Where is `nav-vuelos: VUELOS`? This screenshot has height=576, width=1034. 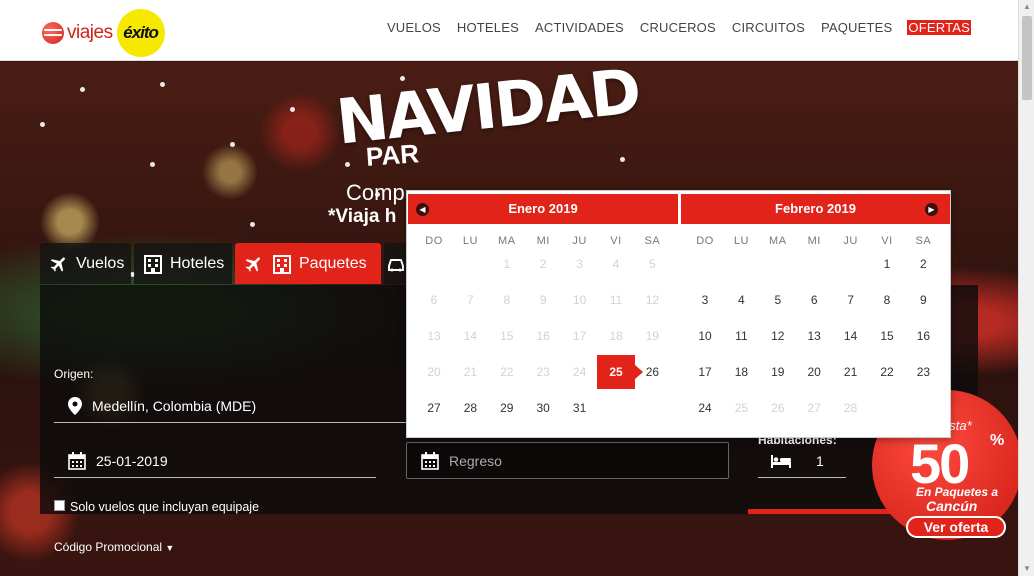 nav-vuelos: VUELOS is located at coordinates (414, 27).